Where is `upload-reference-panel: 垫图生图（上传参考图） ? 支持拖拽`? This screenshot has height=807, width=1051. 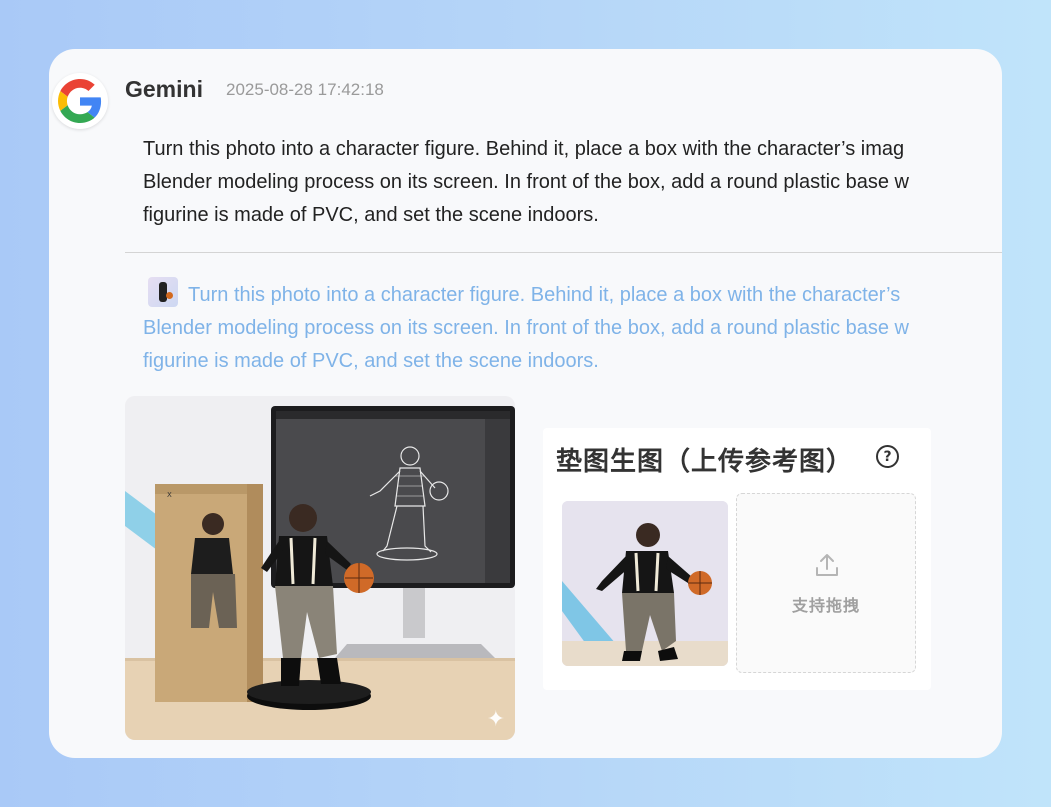 upload-reference-panel: 垫图生图（上传参考图） ? 支持拖拽 is located at coordinates (737, 559).